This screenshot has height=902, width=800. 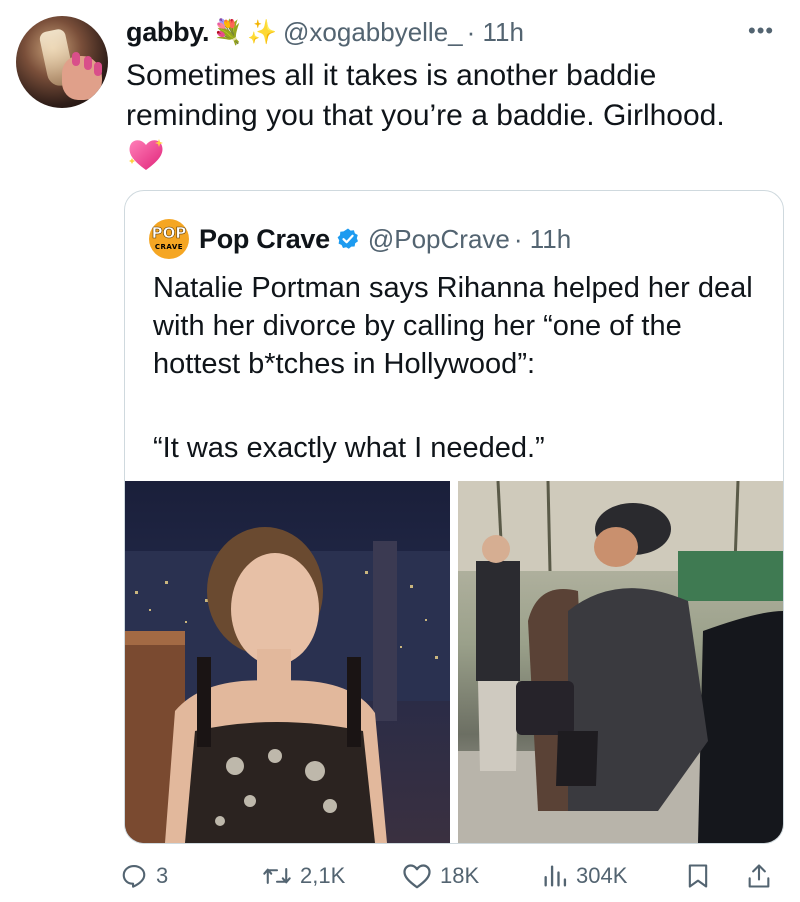 What do you see at coordinates (228, 32) in the screenshot?
I see `bouquet-emoji: 💐` at bounding box center [228, 32].